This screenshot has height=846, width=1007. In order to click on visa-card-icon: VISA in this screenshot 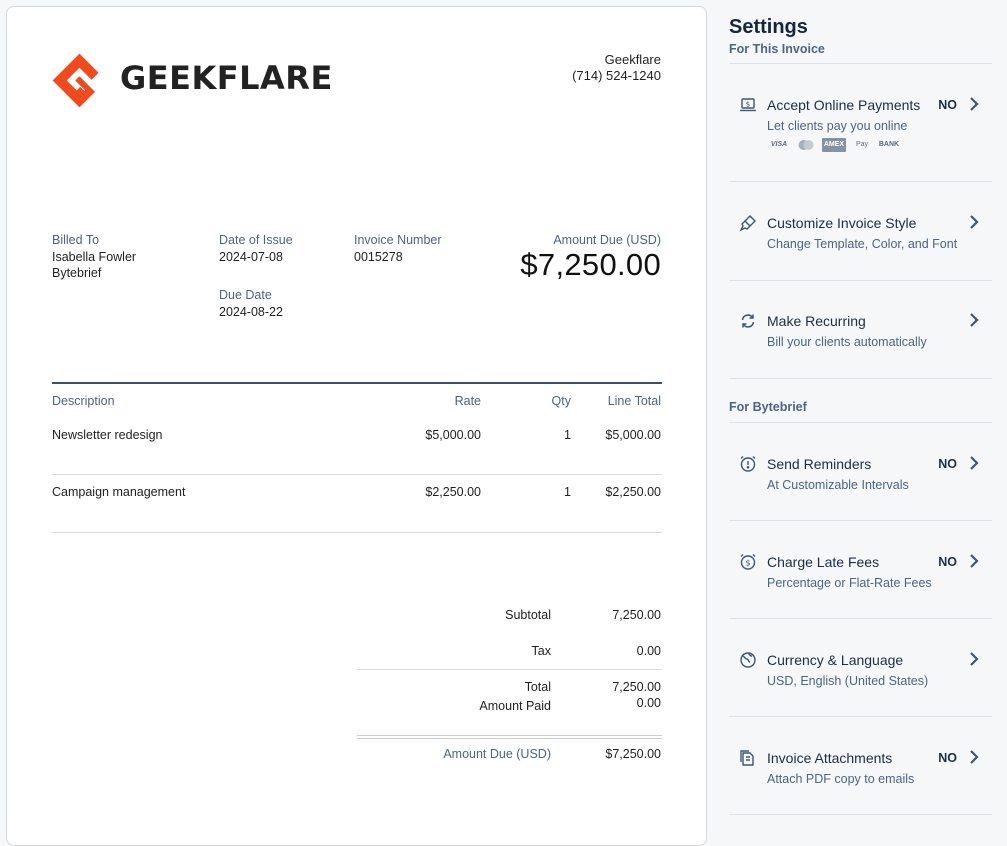, I will do `click(779, 144)`.